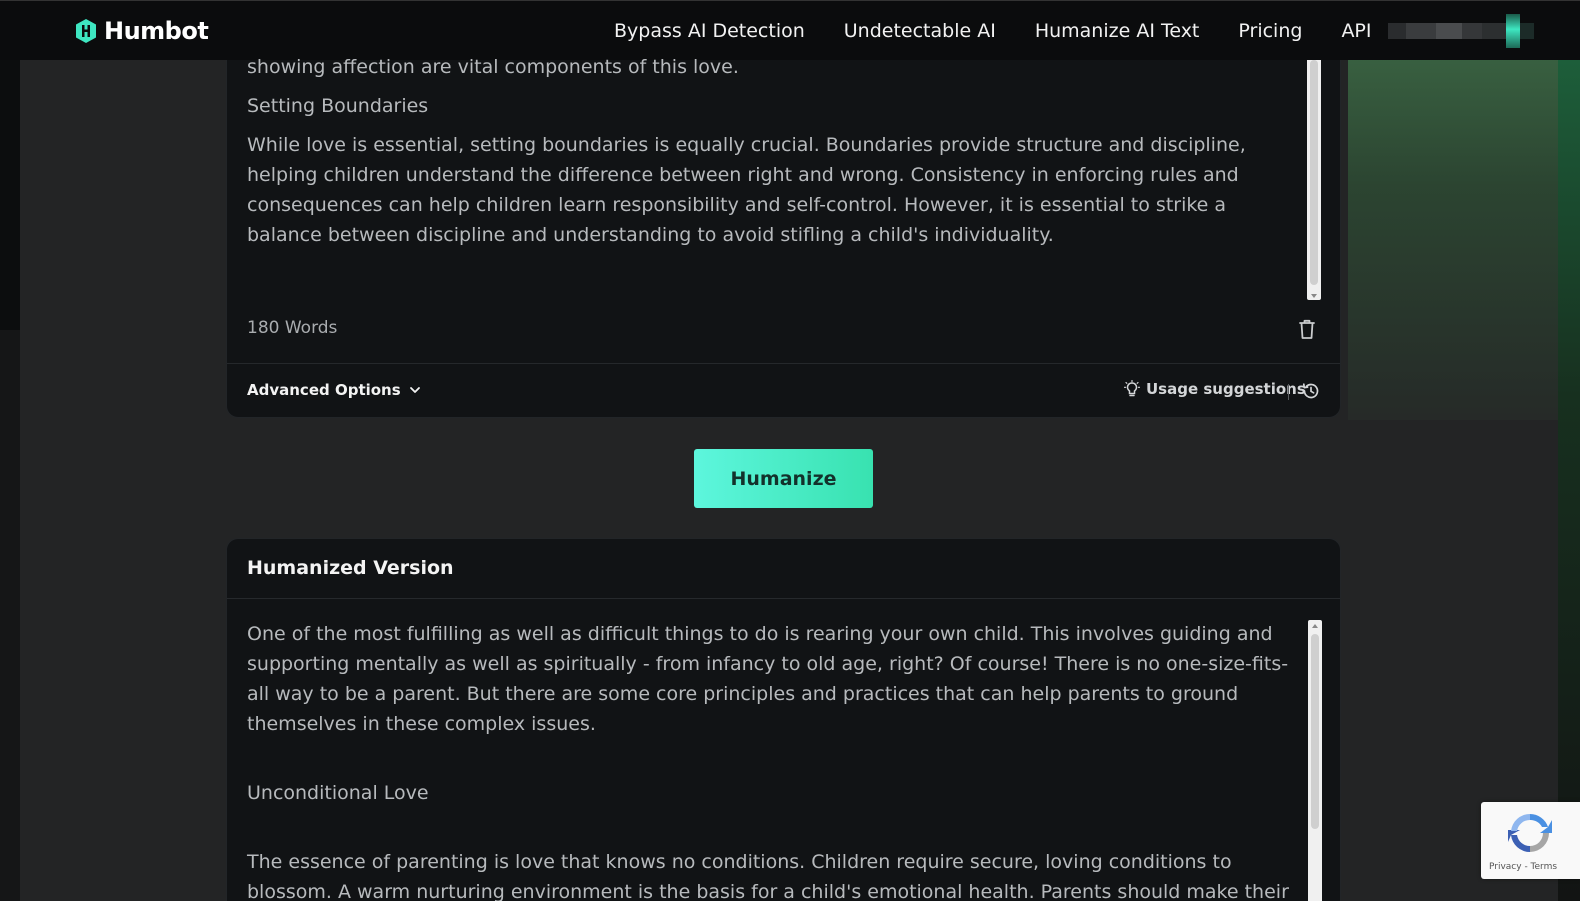 The image size is (1580, 901). I want to click on usage-suggestions-label: Usage suggestions, so click(1226, 389).